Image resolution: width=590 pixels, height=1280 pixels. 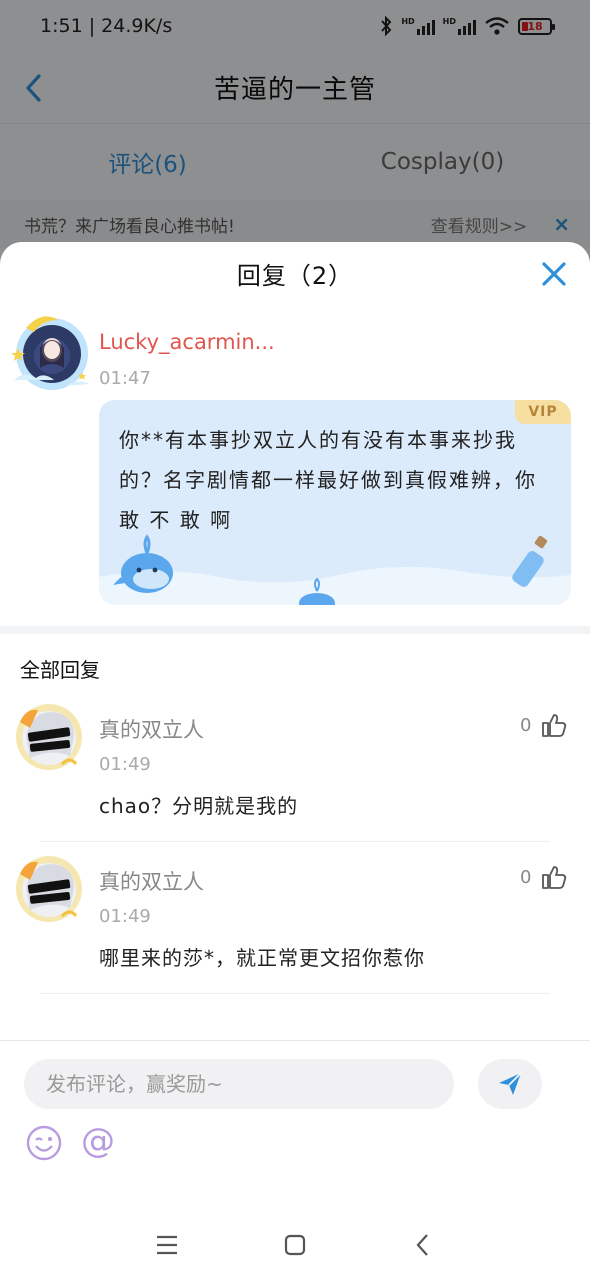 I want to click on menu-button, so click(x=167, y=1245).